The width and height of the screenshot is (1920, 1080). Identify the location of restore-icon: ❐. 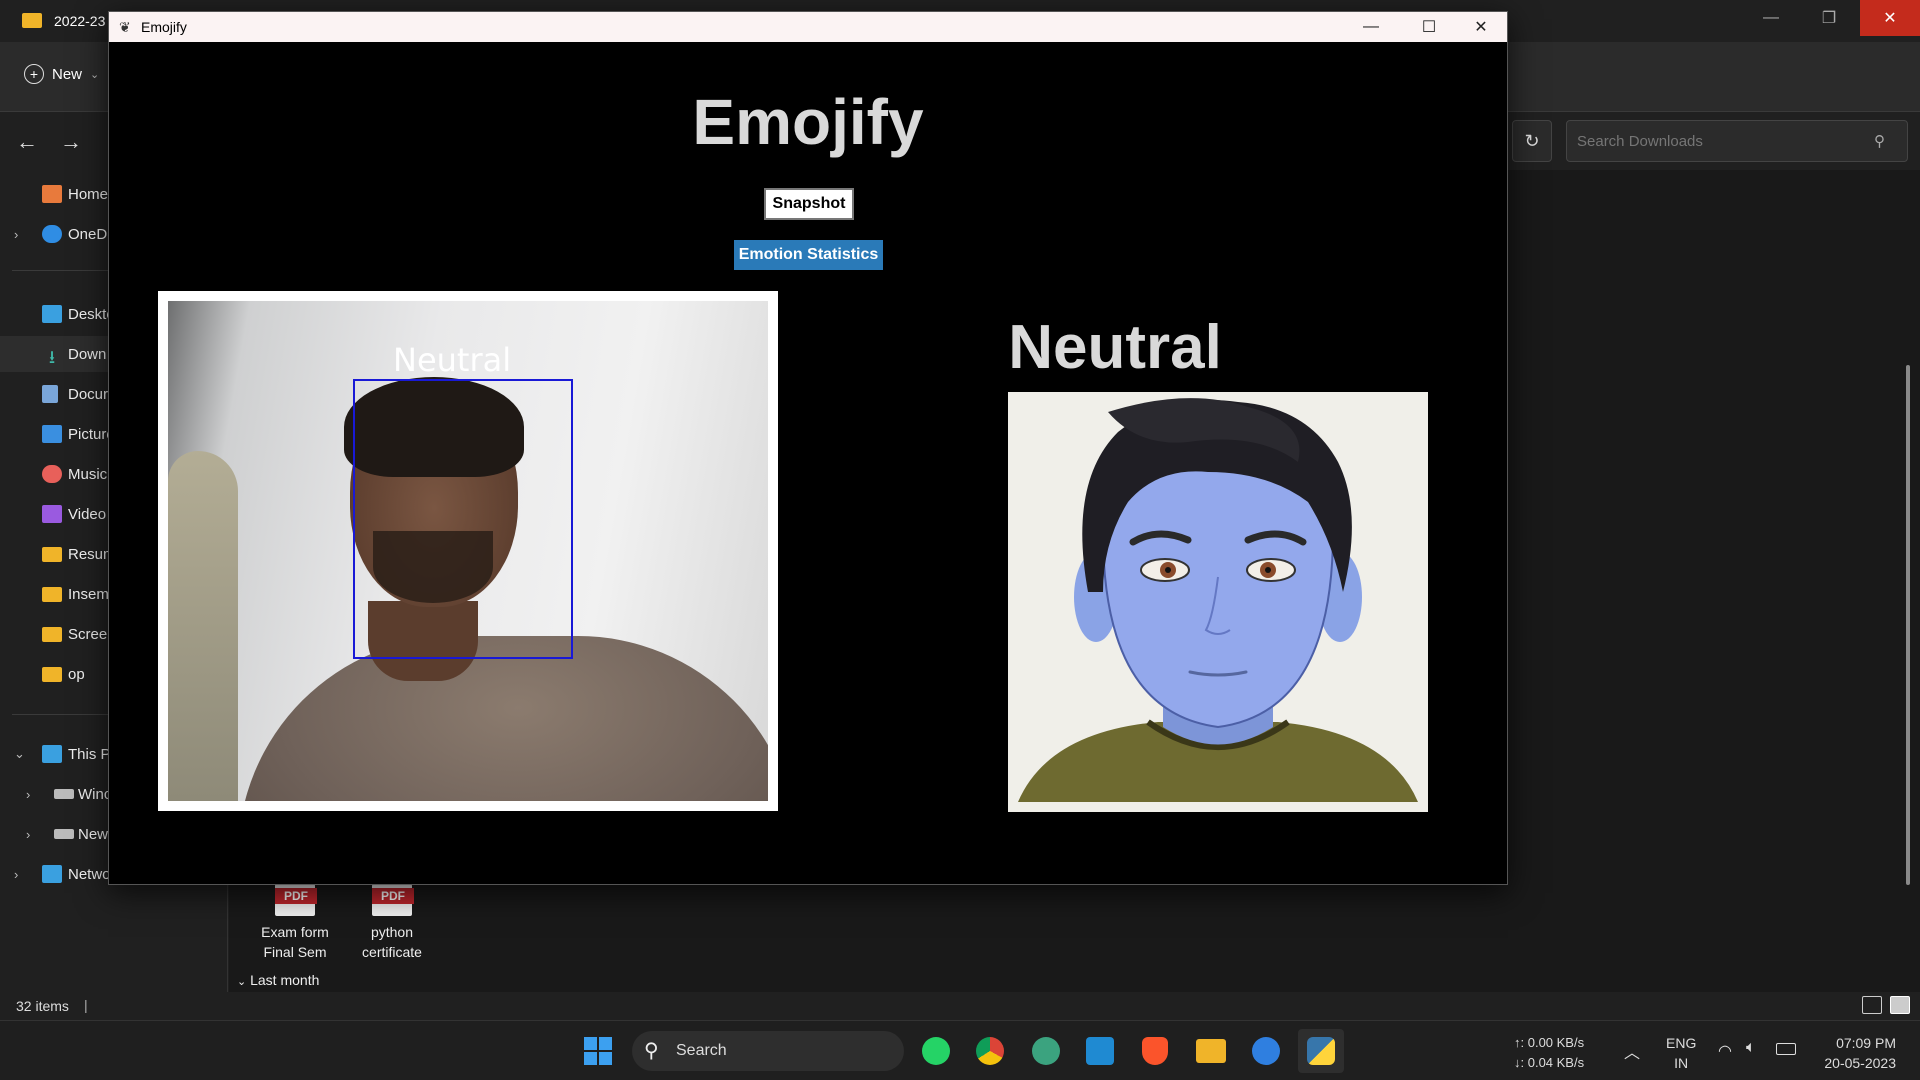
(1829, 18).